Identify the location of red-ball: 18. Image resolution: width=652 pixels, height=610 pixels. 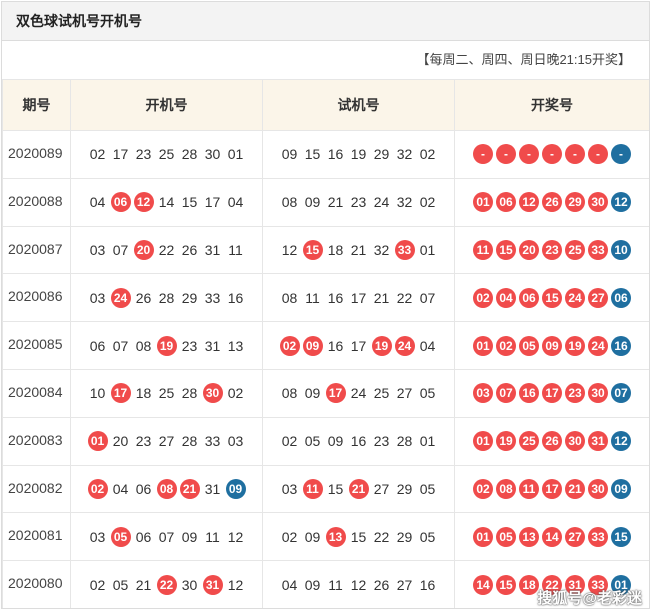
(529, 584).